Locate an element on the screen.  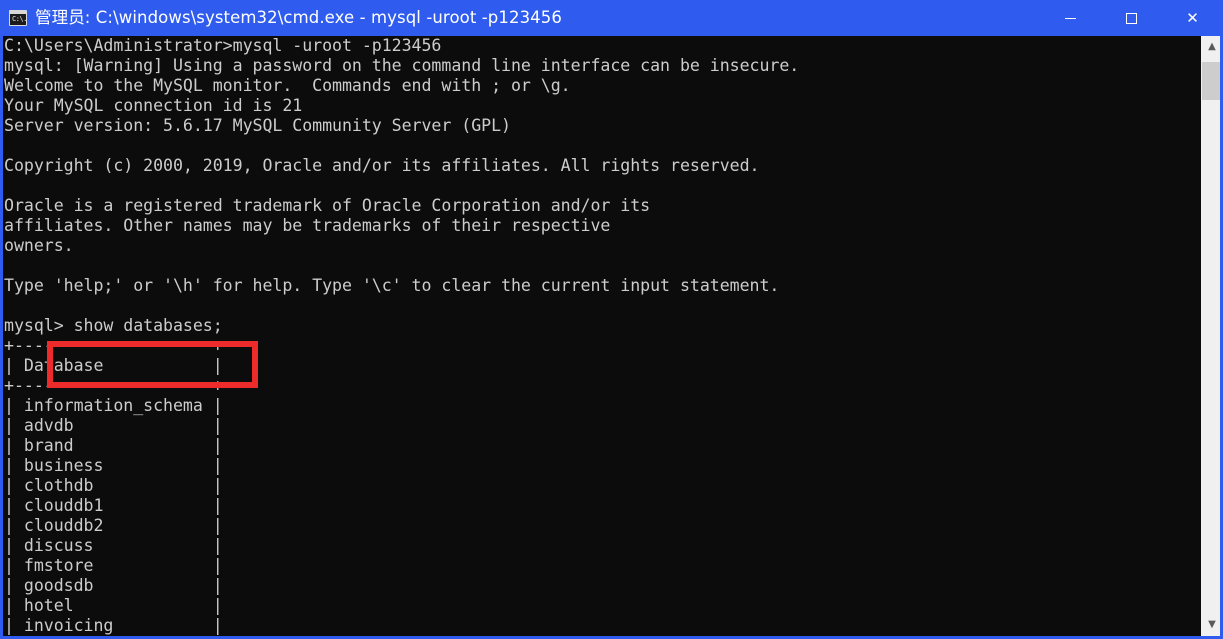
close-icon: ✕ is located at coordinates (1192, 18).